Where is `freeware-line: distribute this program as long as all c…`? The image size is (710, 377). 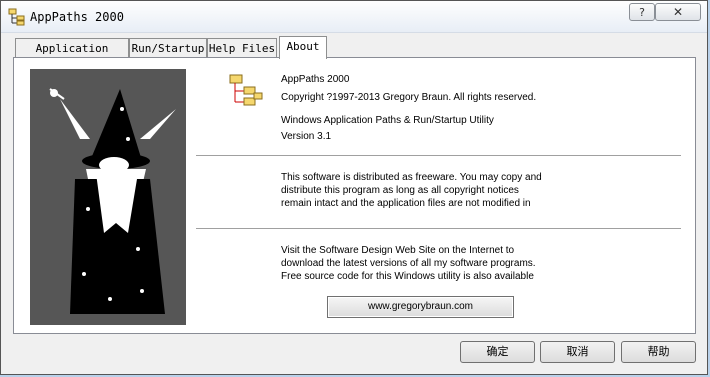
freeware-line: distribute this program as long as all c… is located at coordinates (400, 190).